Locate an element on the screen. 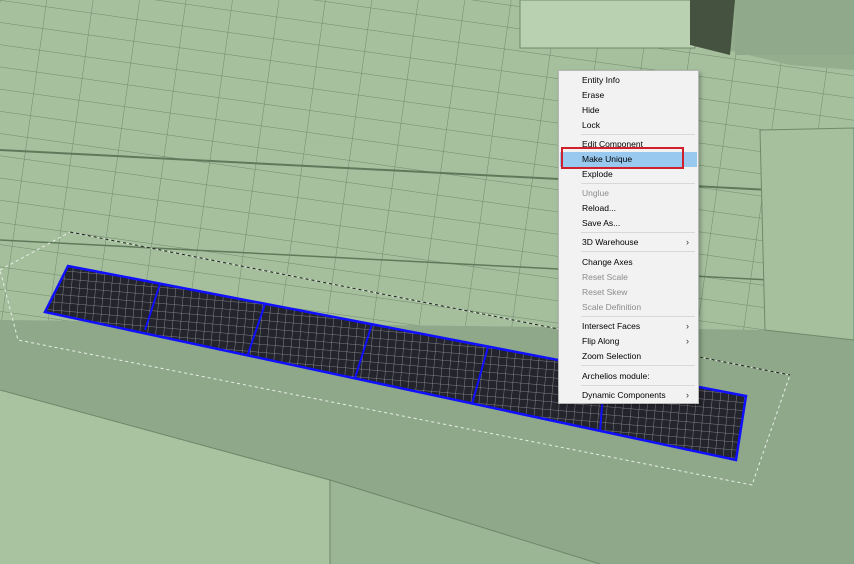 Image resolution: width=854 pixels, height=564 pixels. menu-item-label: Hide is located at coordinates (591, 110).